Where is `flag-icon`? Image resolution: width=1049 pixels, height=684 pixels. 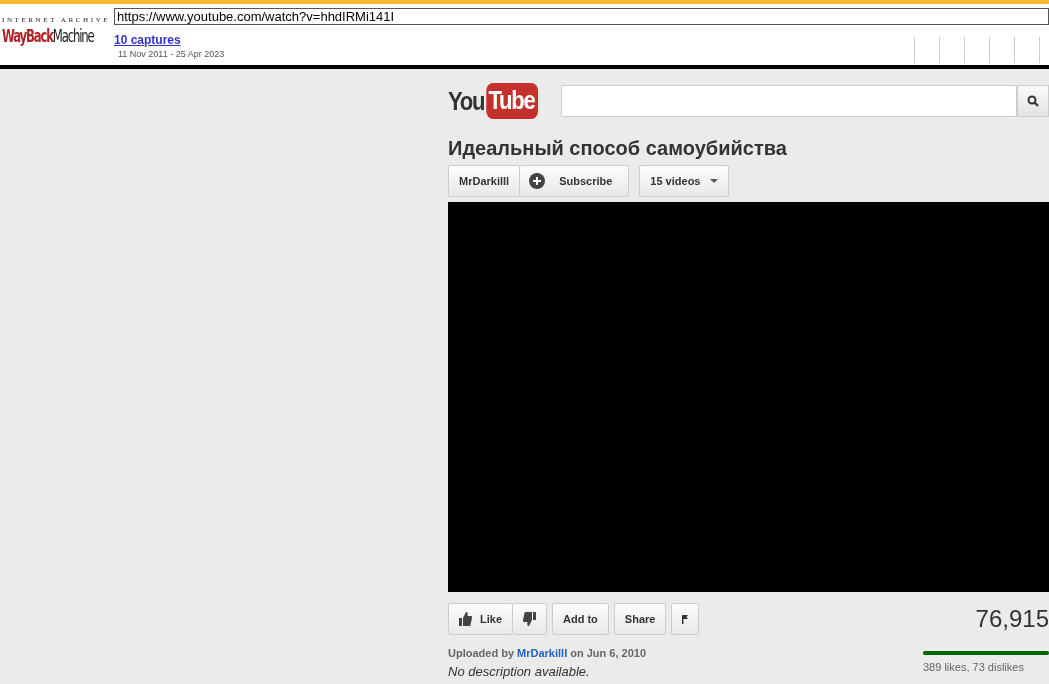
flag-icon is located at coordinates (685, 619).